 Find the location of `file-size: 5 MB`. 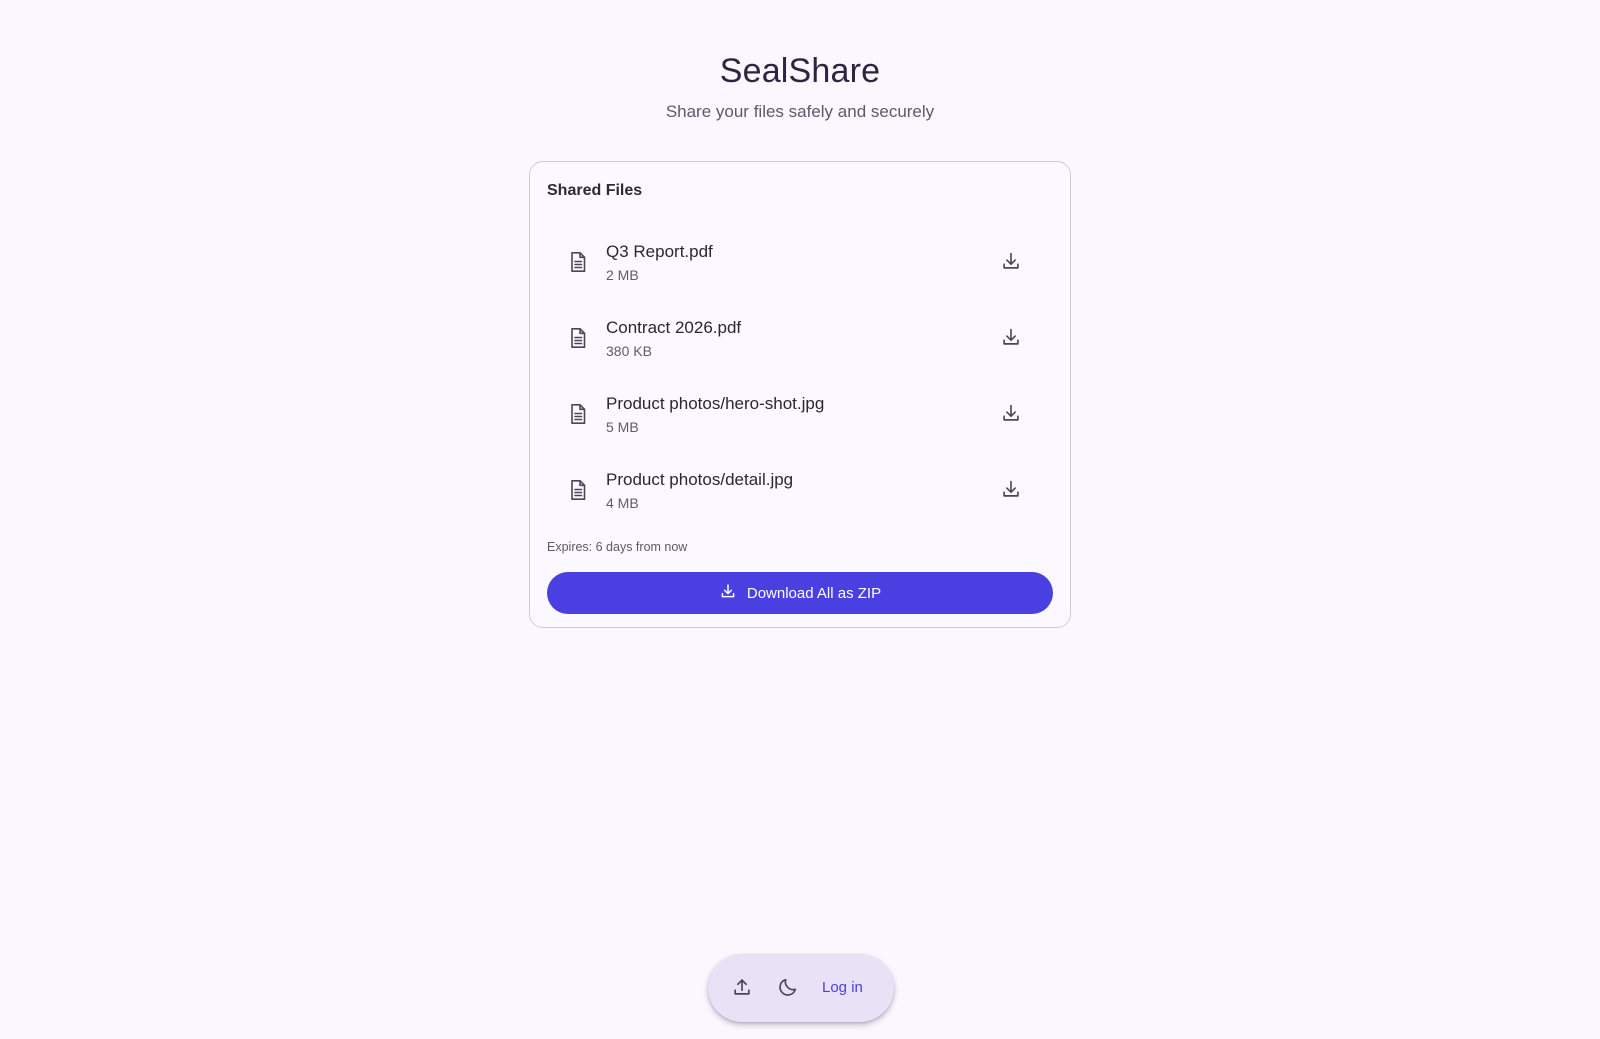

file-size: 5 MB is located at coordinates (622, 426).